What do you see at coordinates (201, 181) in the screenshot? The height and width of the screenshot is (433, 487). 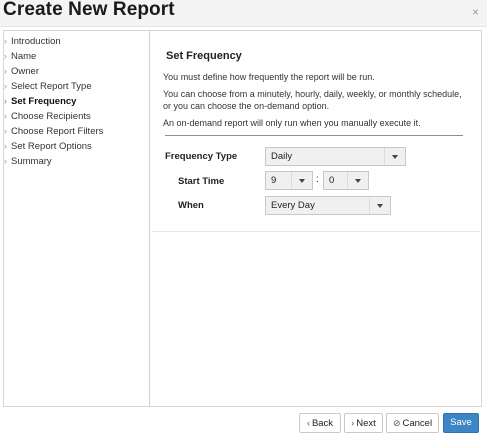 I see `start-time-label: Start Time` at bounding box center [201, 181].